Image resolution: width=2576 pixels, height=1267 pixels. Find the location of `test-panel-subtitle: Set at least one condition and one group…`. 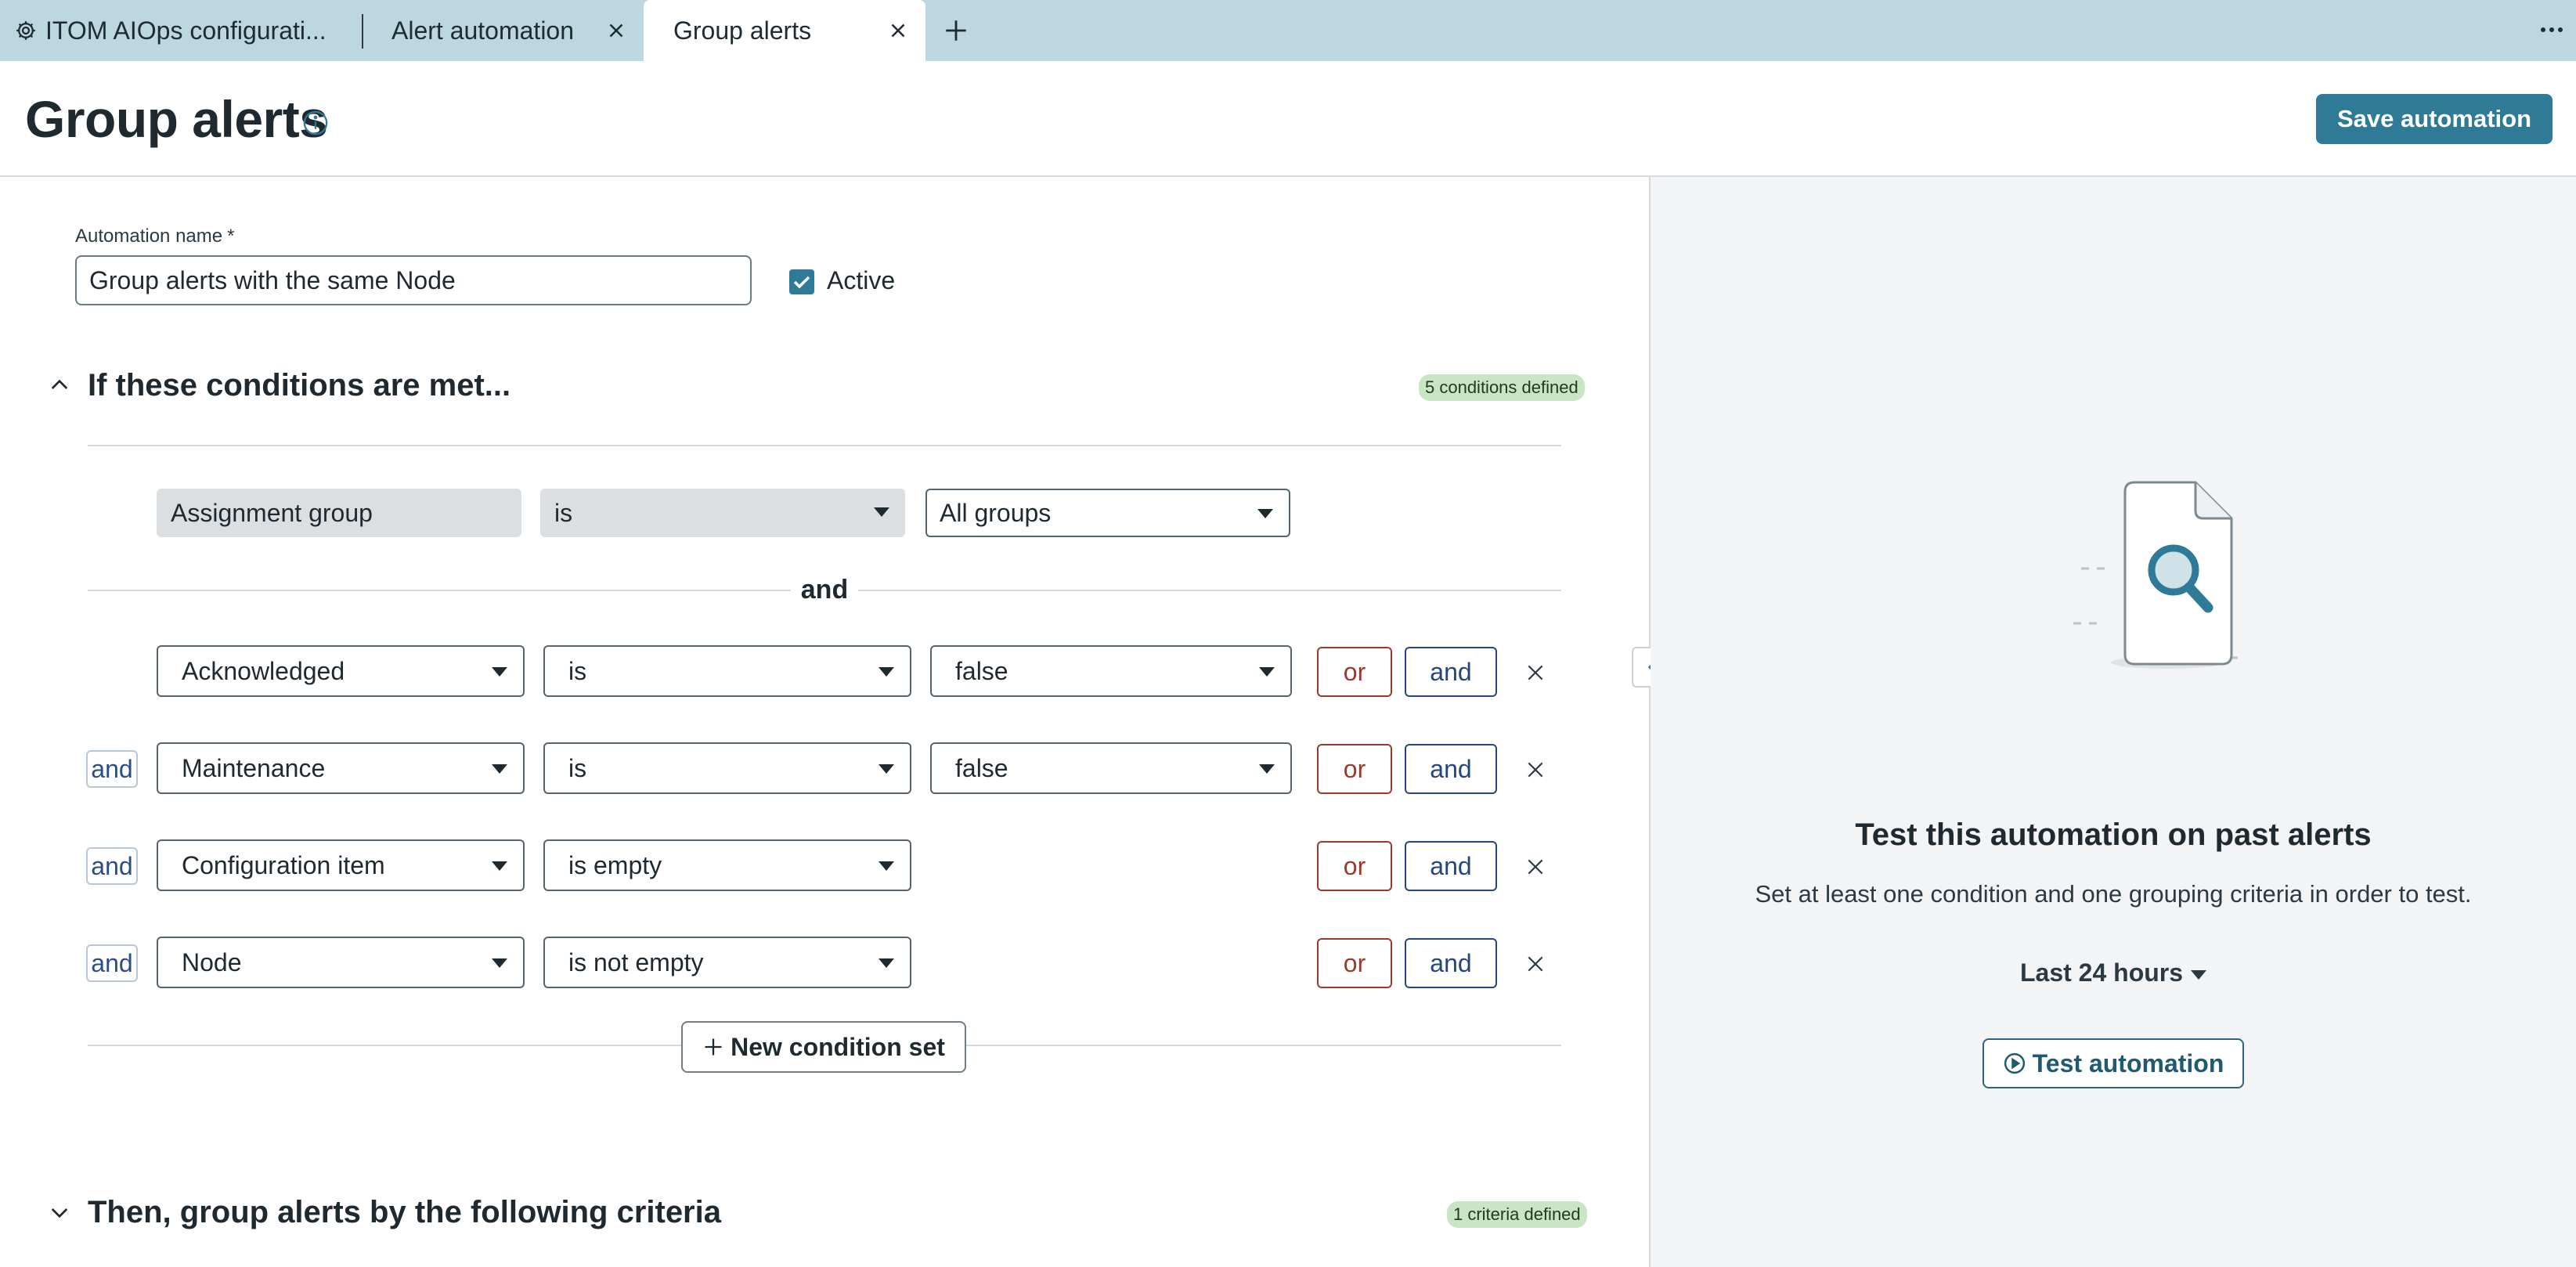

test-panel-subtitle: Set at least one condition and one group… is located at coordinates (2113, 894).